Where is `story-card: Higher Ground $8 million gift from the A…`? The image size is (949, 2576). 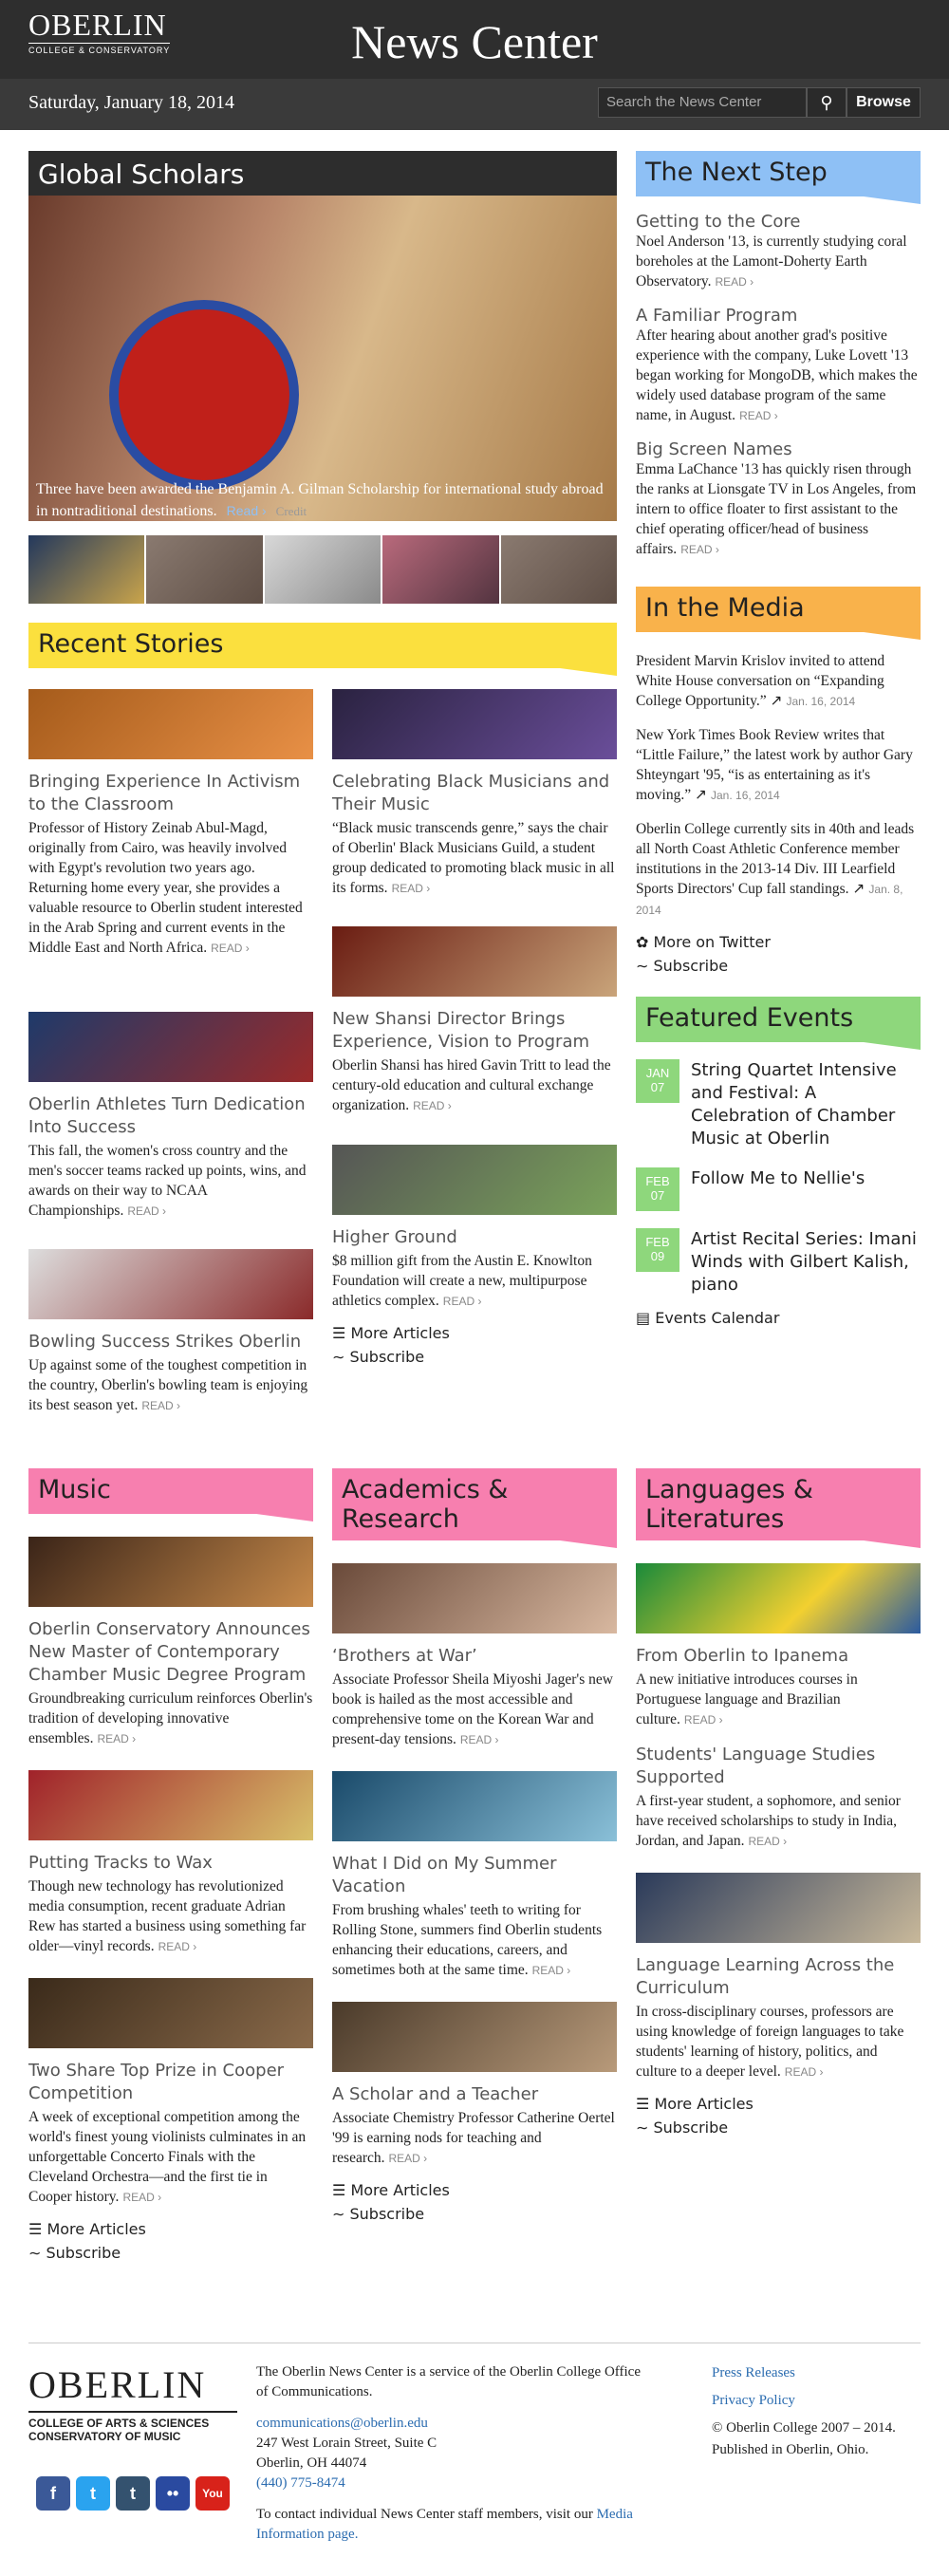
story-card: Higher Ground $8 million gift from the A… is located at coordinates (474, 1257).